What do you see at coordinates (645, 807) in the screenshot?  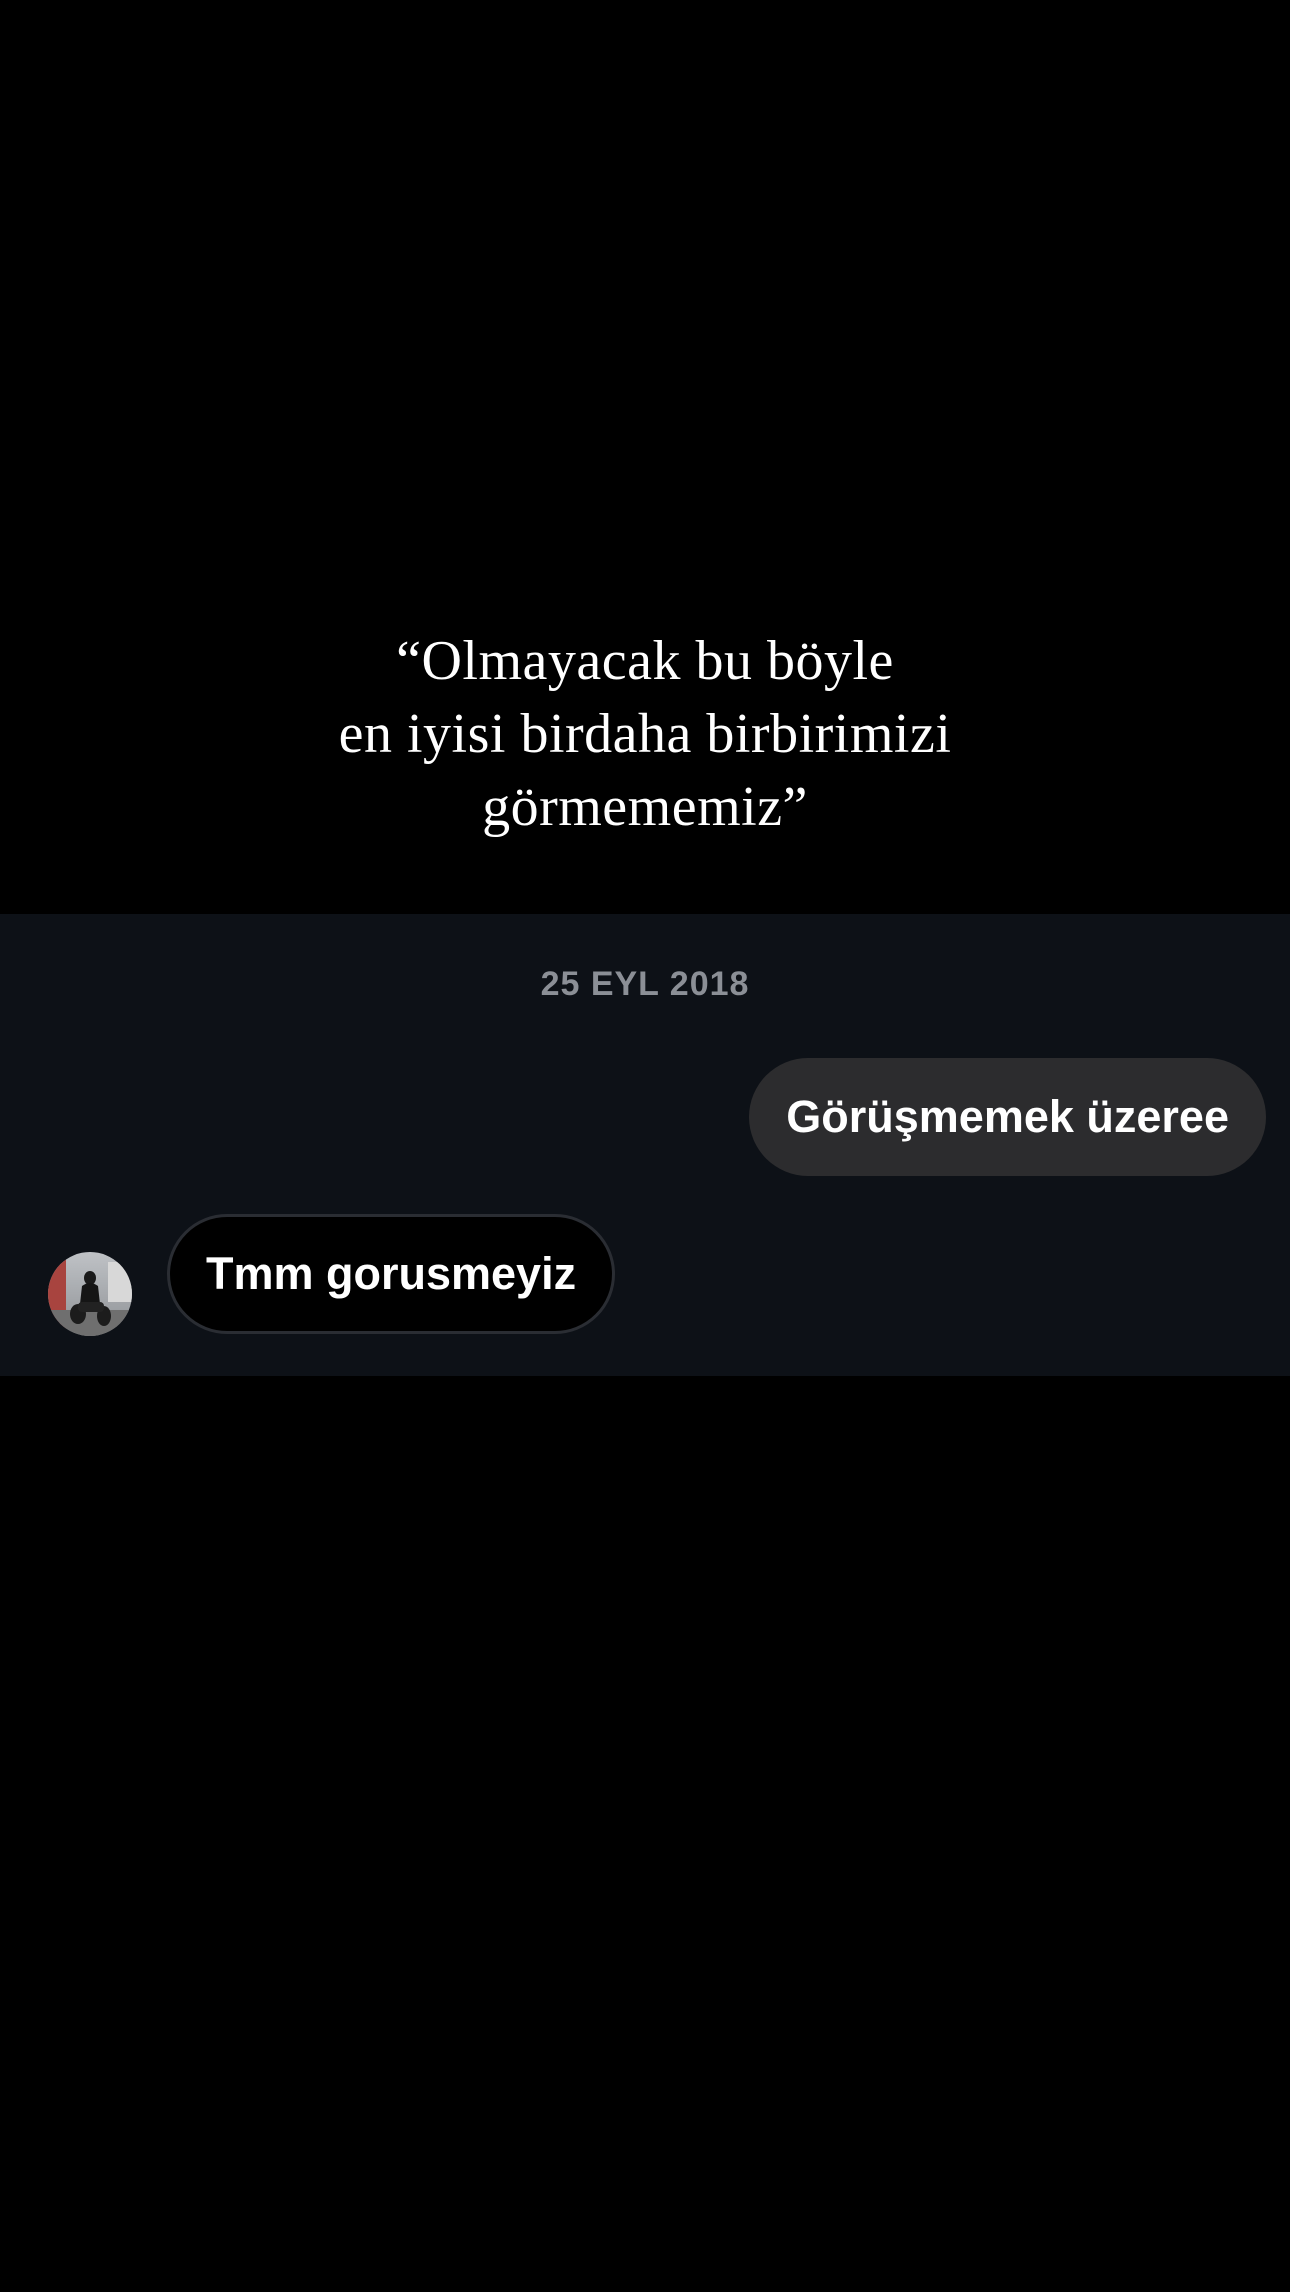 I see `quote-line-3: görmememiz”` at bounding box center [645, 807].